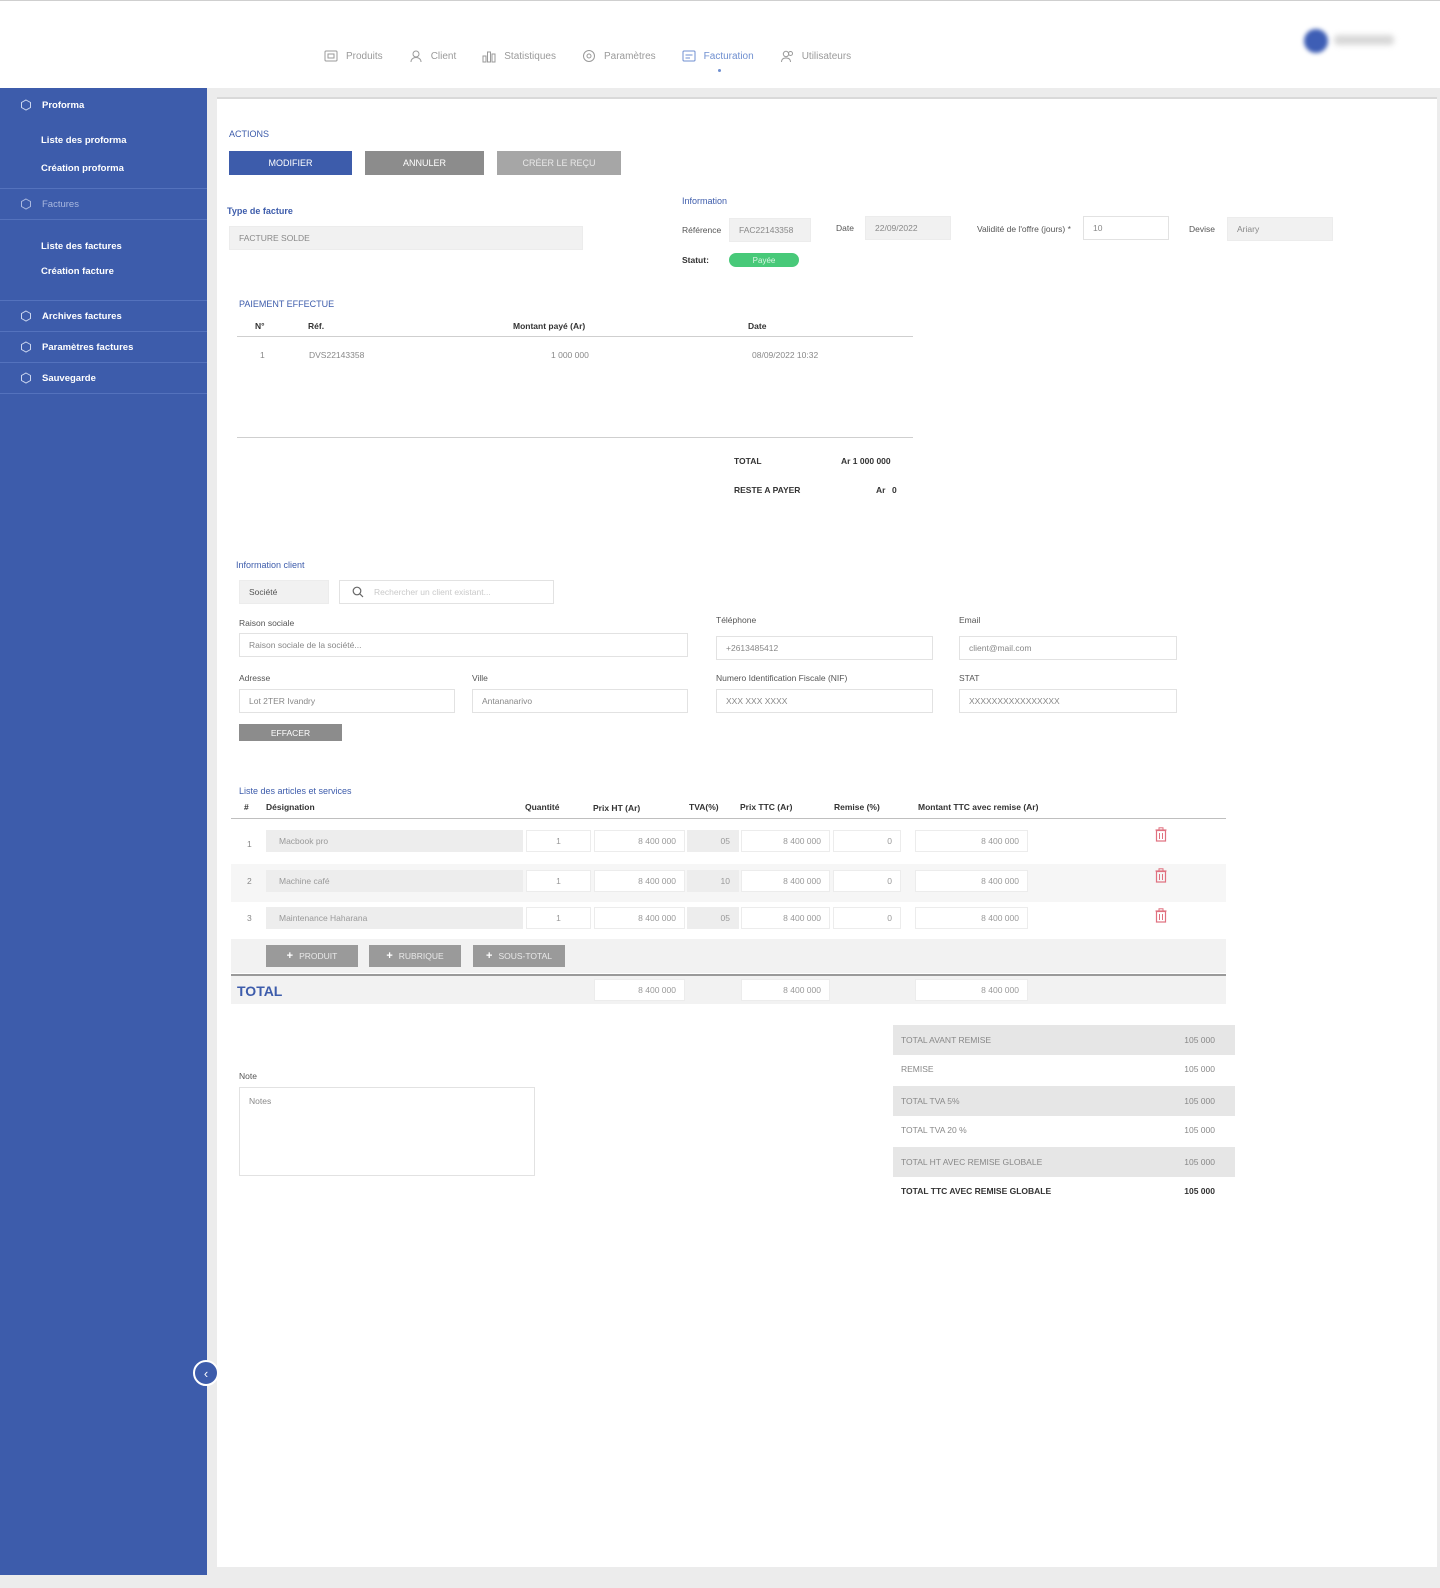  Describe the element at coordinates (290, 163) in the screenshot. I see `modifier-button: MODIFIER` at that location.